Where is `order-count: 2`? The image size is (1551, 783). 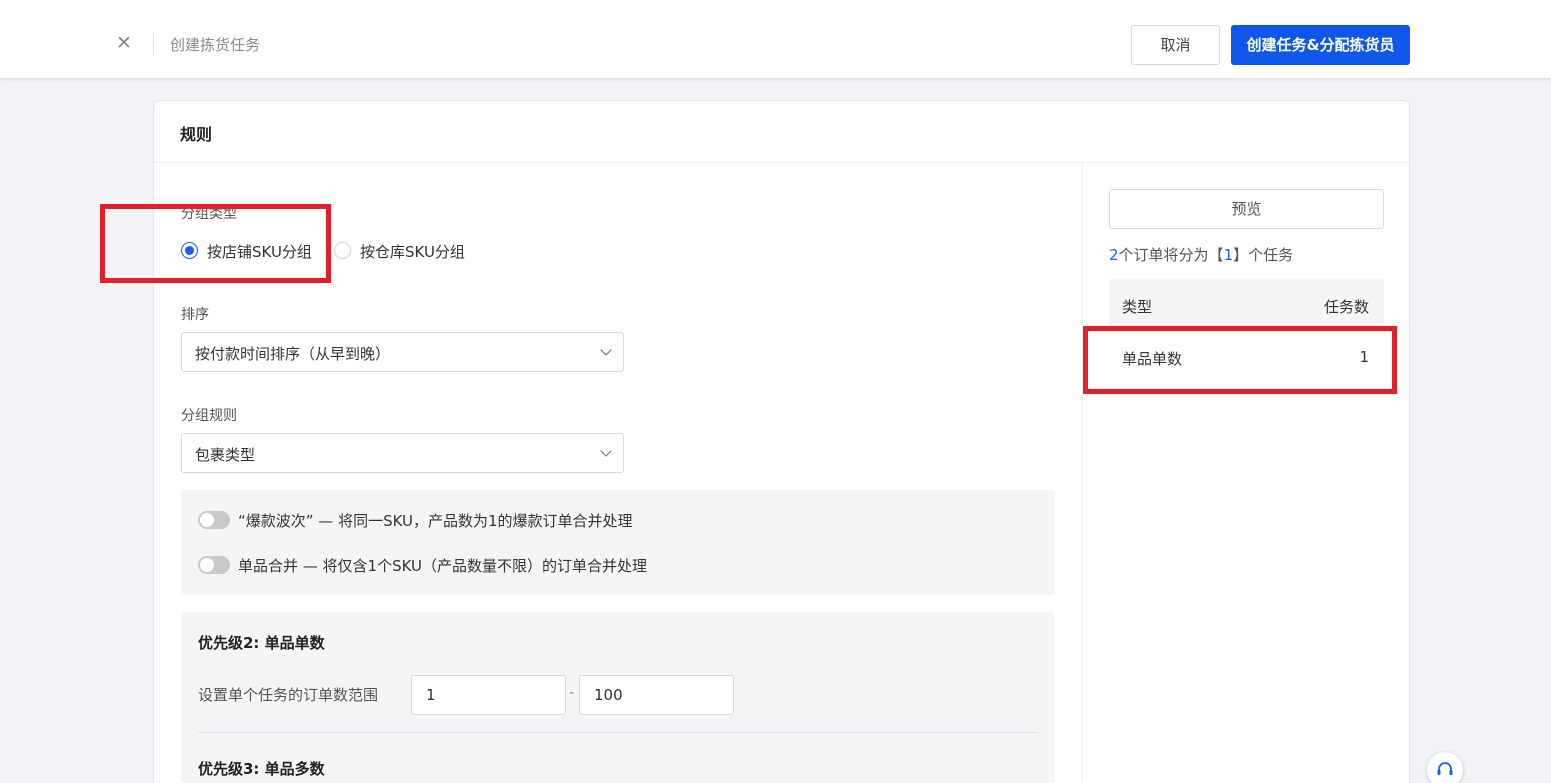 order-count: 2 is located at coordinates (1114, 255).